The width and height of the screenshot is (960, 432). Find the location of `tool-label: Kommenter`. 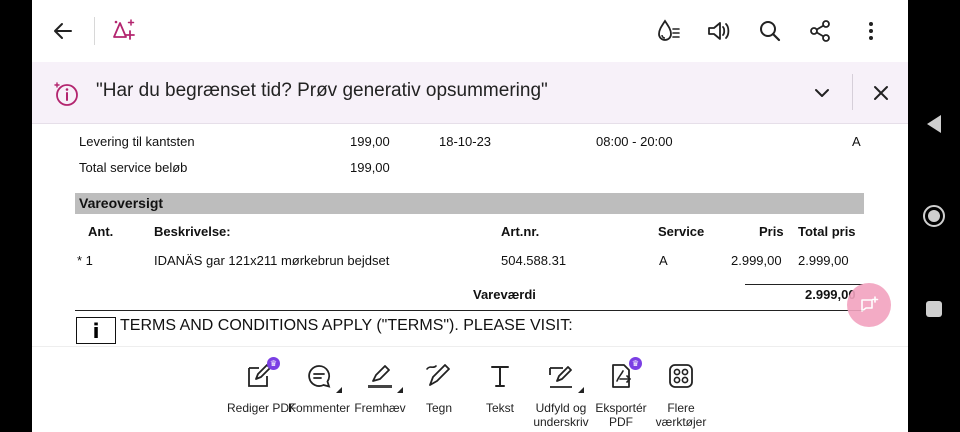

tool-label: Kommenter is located at coordinates (319, 408).